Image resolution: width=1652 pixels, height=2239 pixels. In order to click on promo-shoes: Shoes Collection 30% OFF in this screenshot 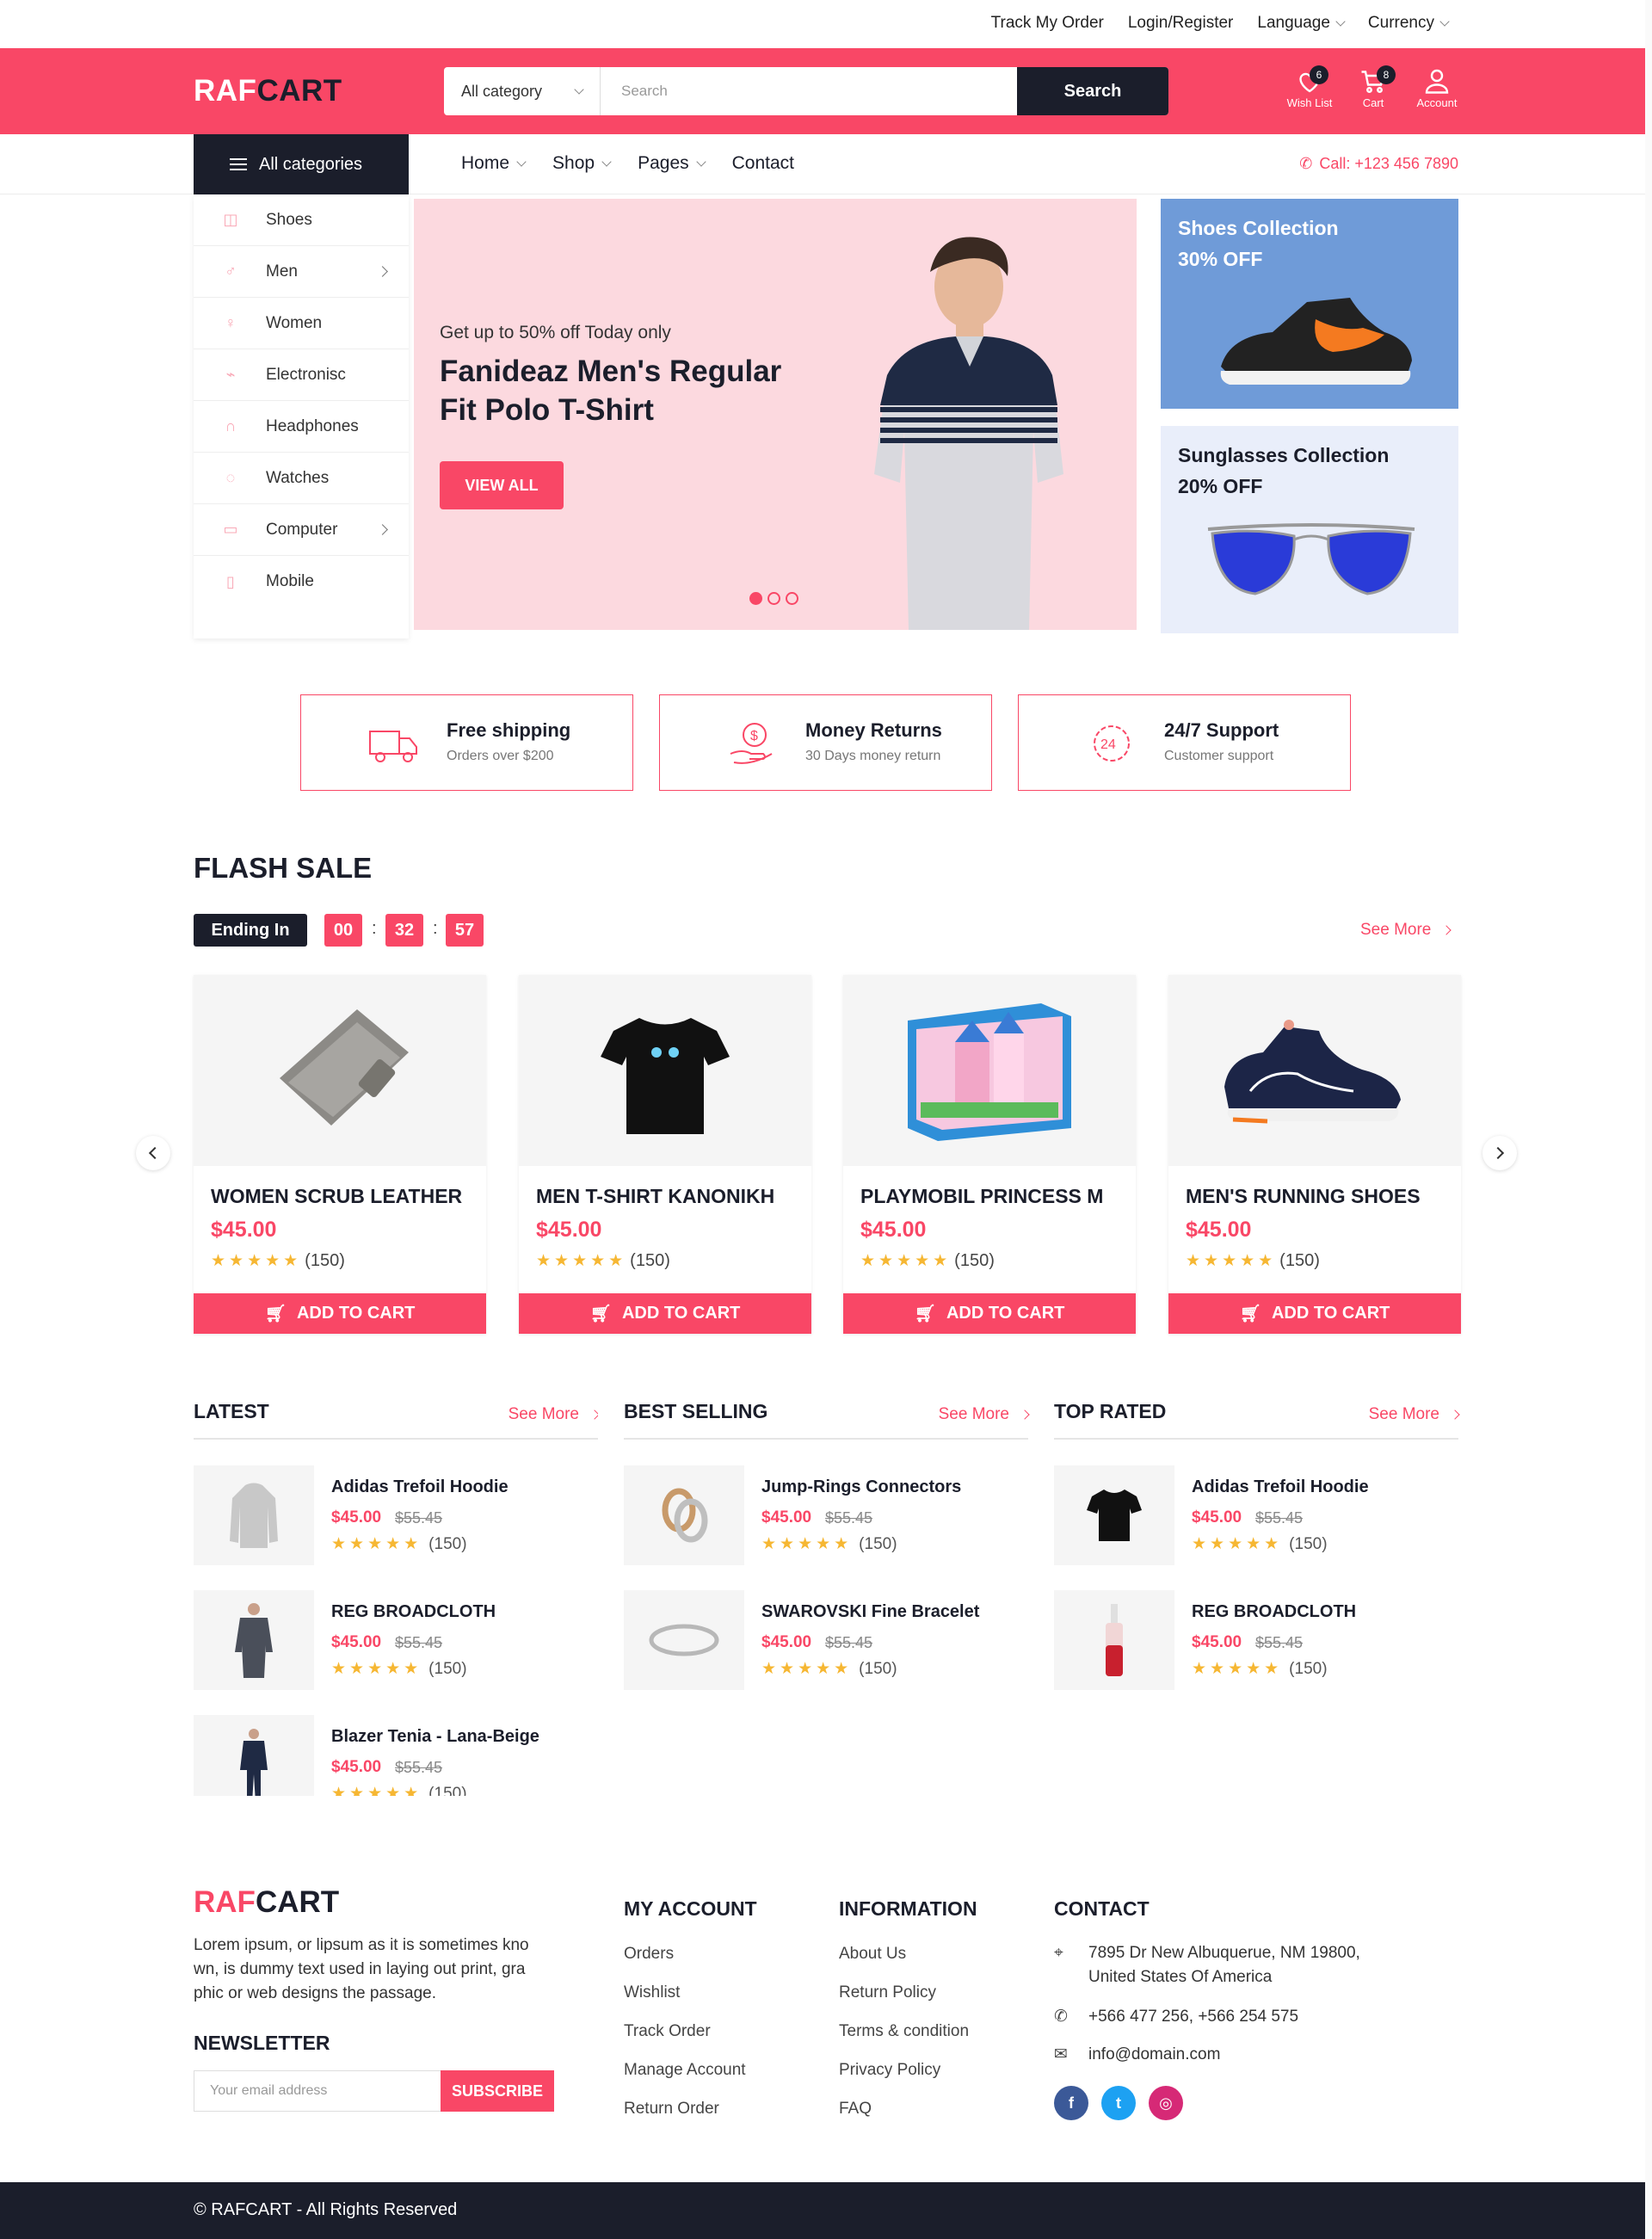, I will do `click(1309, 304)`.